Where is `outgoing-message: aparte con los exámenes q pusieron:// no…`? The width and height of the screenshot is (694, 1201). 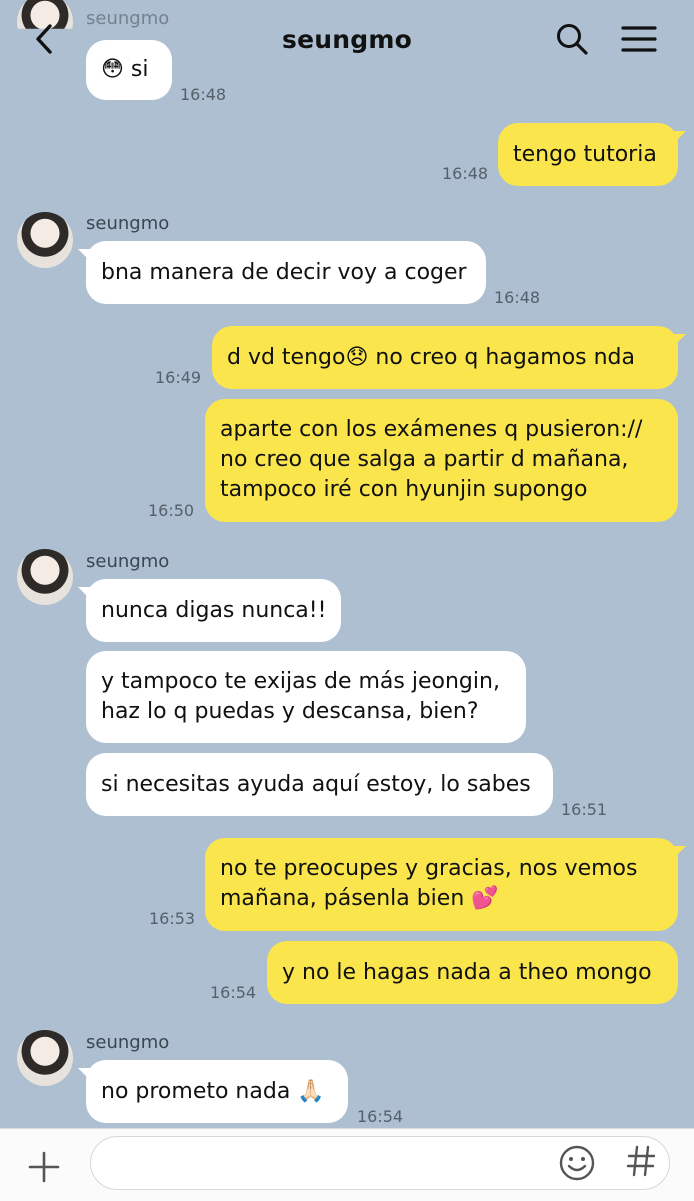
outgoing-message: aparte con los exámenes q pusieron:// no… is located at coordinates (441, 460).